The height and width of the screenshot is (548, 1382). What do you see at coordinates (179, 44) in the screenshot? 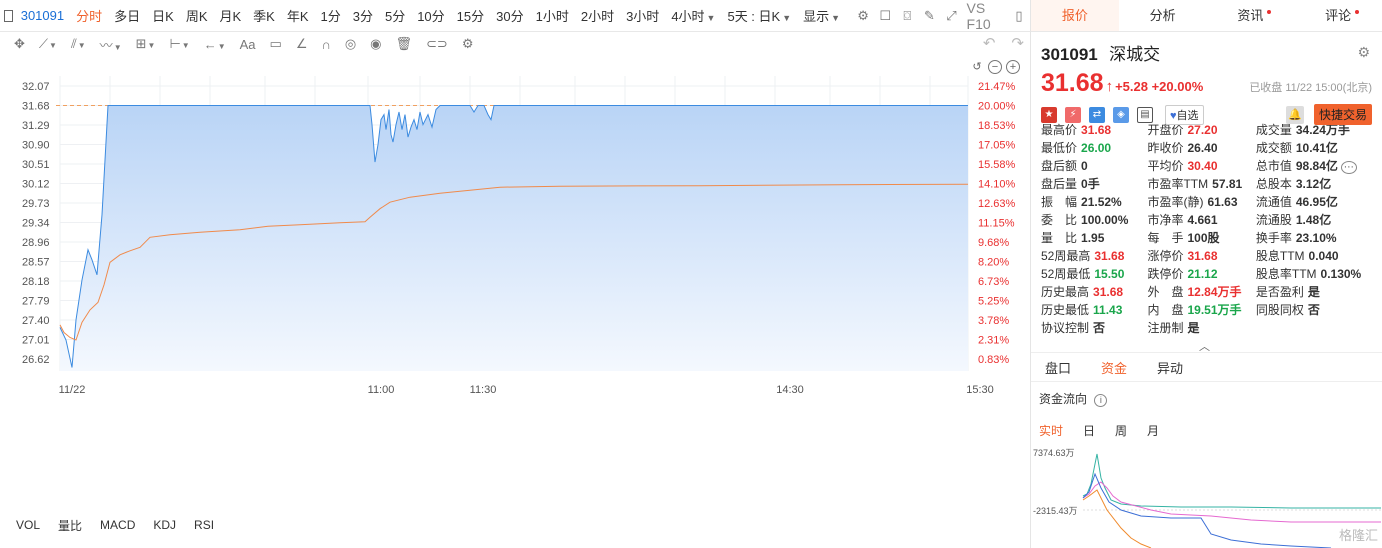
I see `measure-tool-icon: ⊢▼` at bounding box center [179, 44].